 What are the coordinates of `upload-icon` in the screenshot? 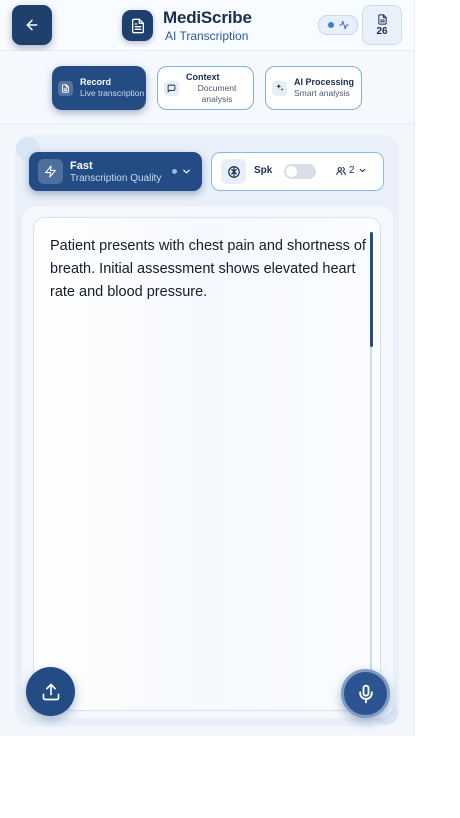 It's located at (50, 691).